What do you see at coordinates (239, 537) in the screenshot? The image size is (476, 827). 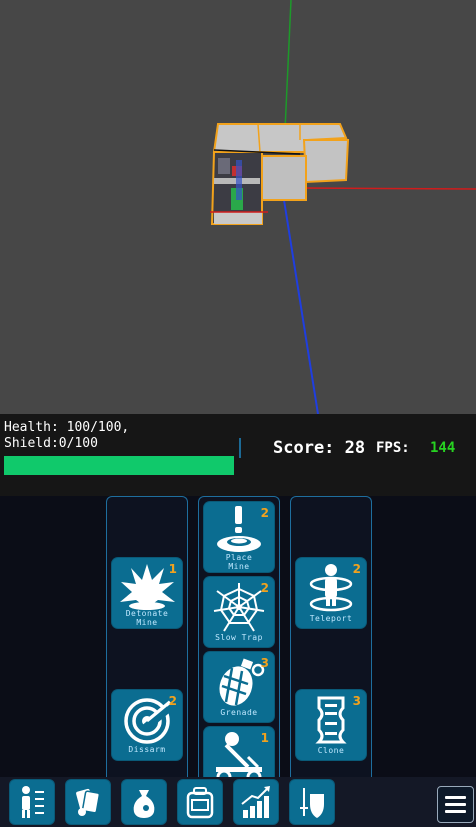 I see `place-mine-button: 2 Place Mine` at bounding box center [239, 537].